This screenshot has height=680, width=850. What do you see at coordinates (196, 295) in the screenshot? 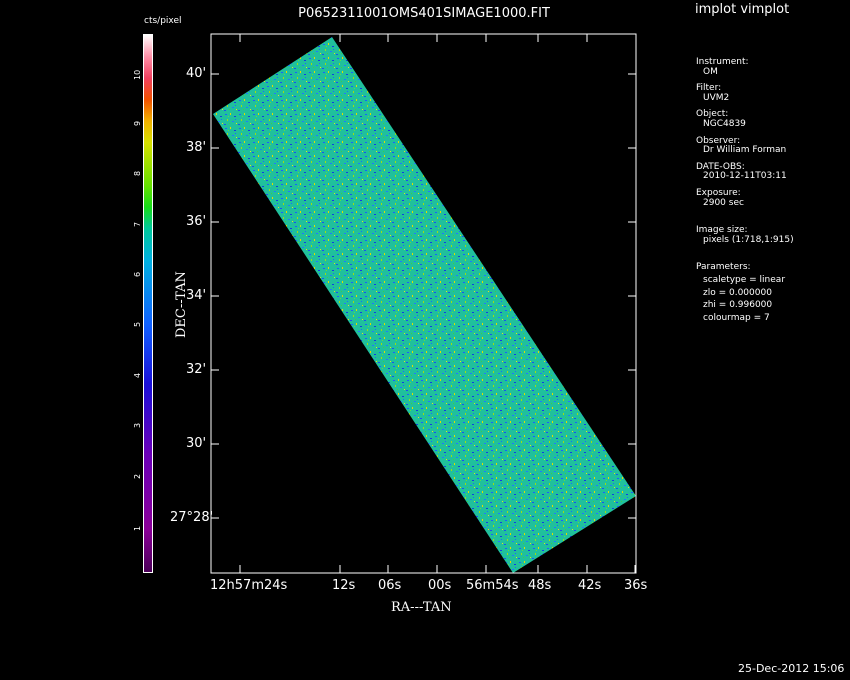
I see `y-tick-label: 34'` at bounding box center [196, 295].